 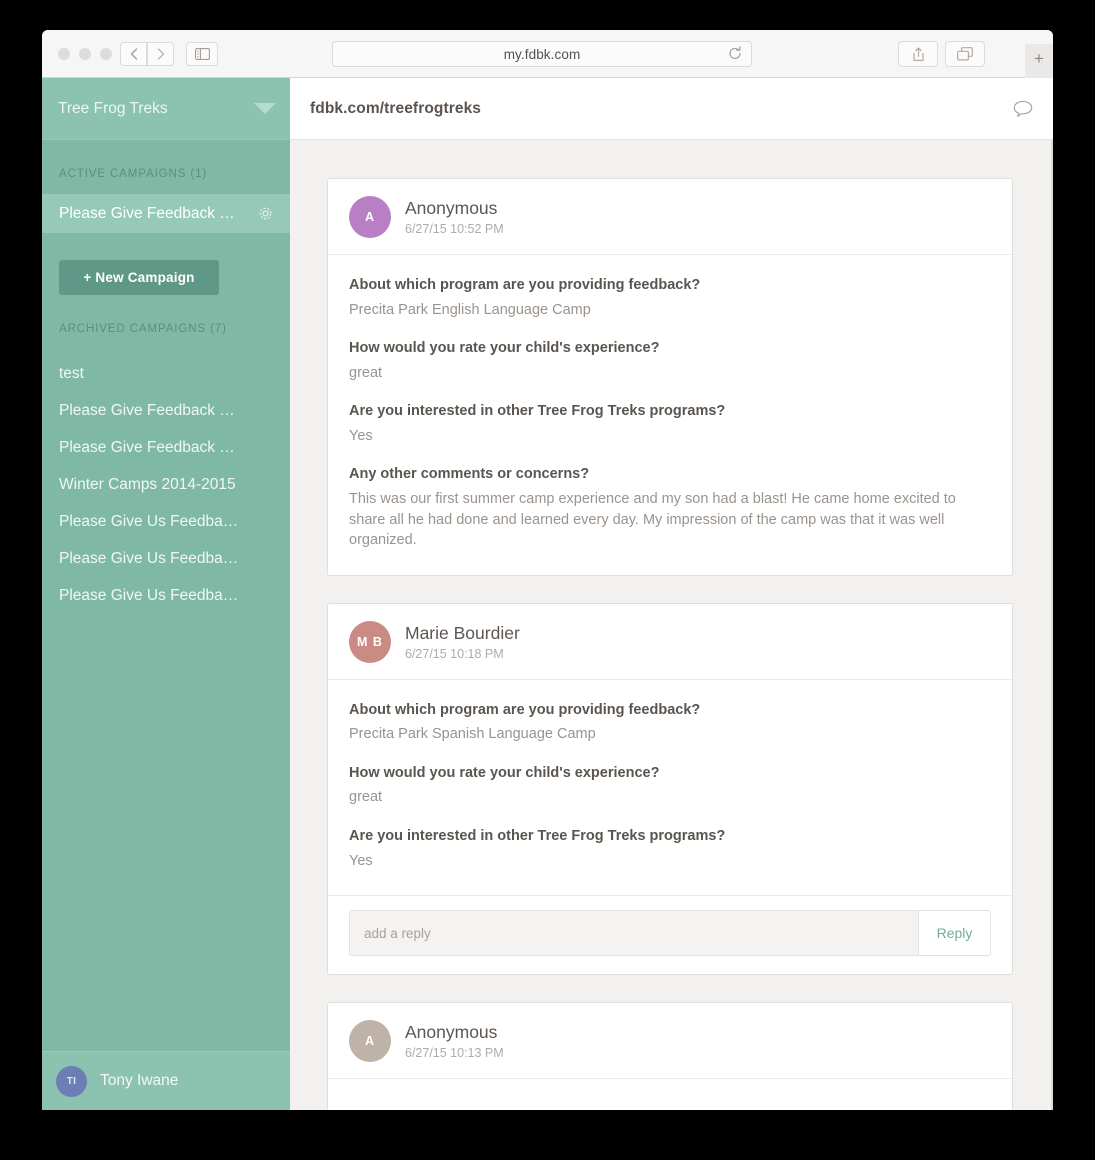 I want to click on url-text: my.fdbk.com, so click(x=542, y=54).